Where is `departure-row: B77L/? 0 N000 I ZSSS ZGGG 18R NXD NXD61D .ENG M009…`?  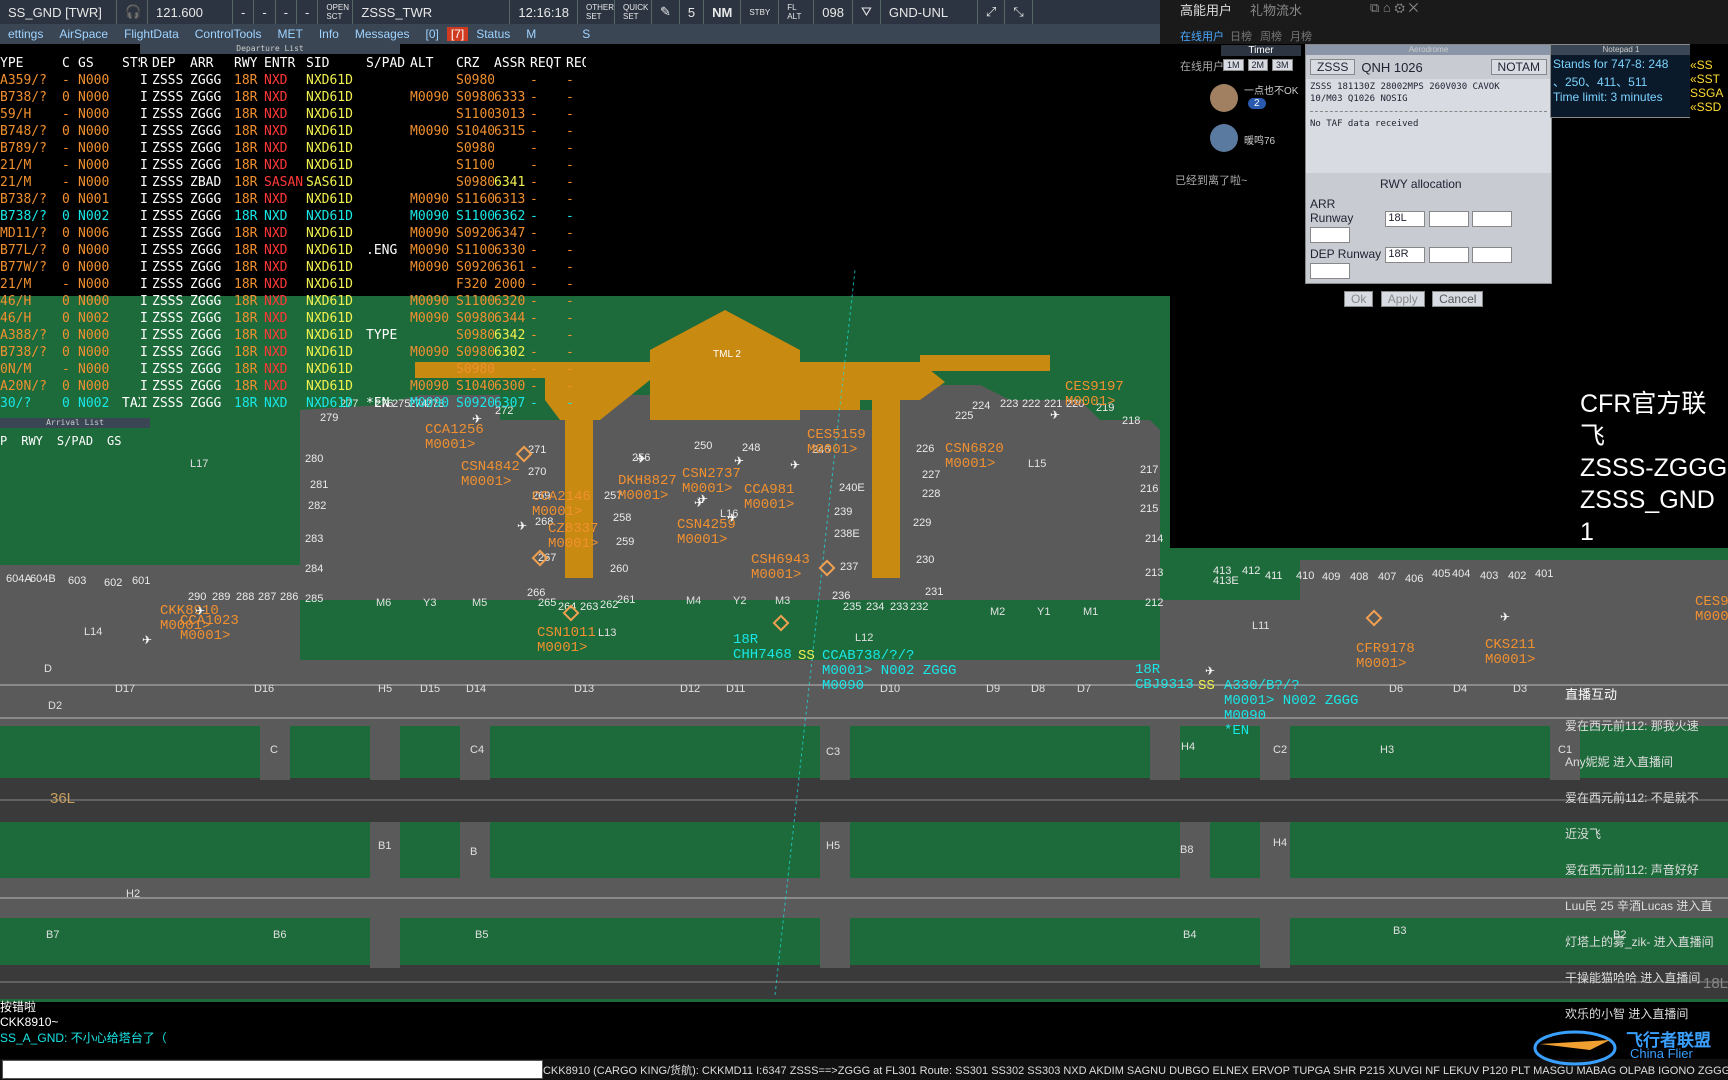
departure-row: B77L/? 0 N000 I ZSSS ZGGG 18R NXD NXD61D .ENG M009… is located at coordinates (305, 250).